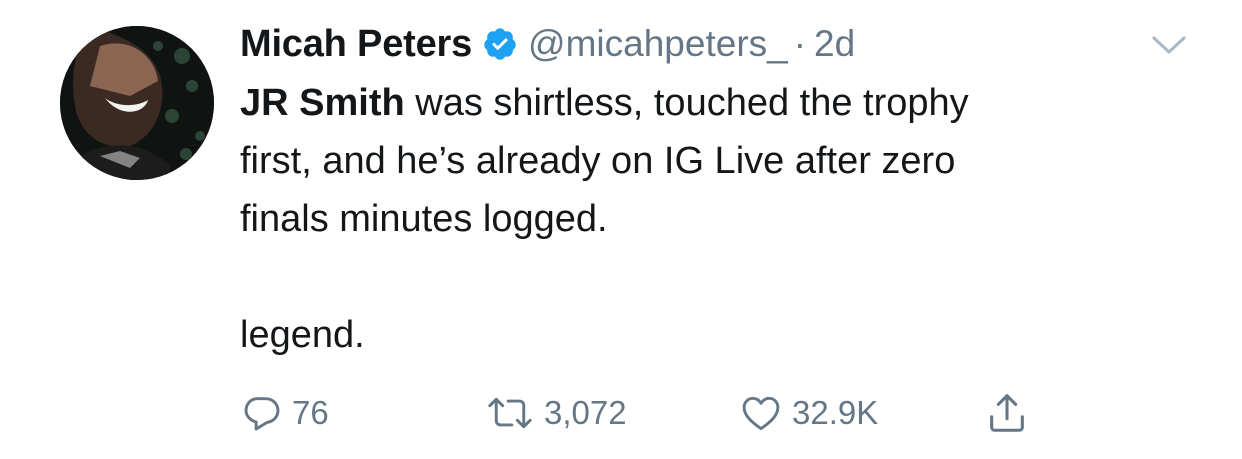 The width and height of the screenshot is (1242, 459). I want to click on display-name: Micah Peters, so click(356, 44).